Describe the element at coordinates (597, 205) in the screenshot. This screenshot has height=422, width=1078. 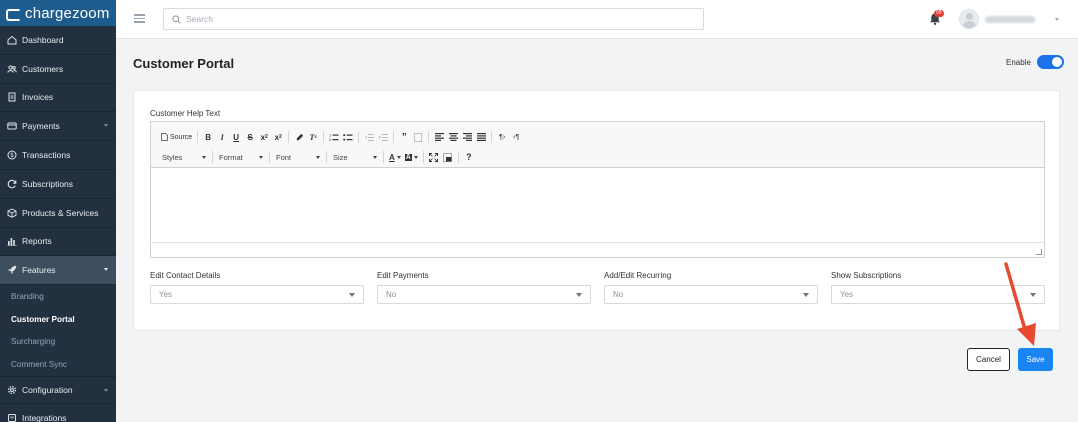
I see `editor-content-area` at that location.